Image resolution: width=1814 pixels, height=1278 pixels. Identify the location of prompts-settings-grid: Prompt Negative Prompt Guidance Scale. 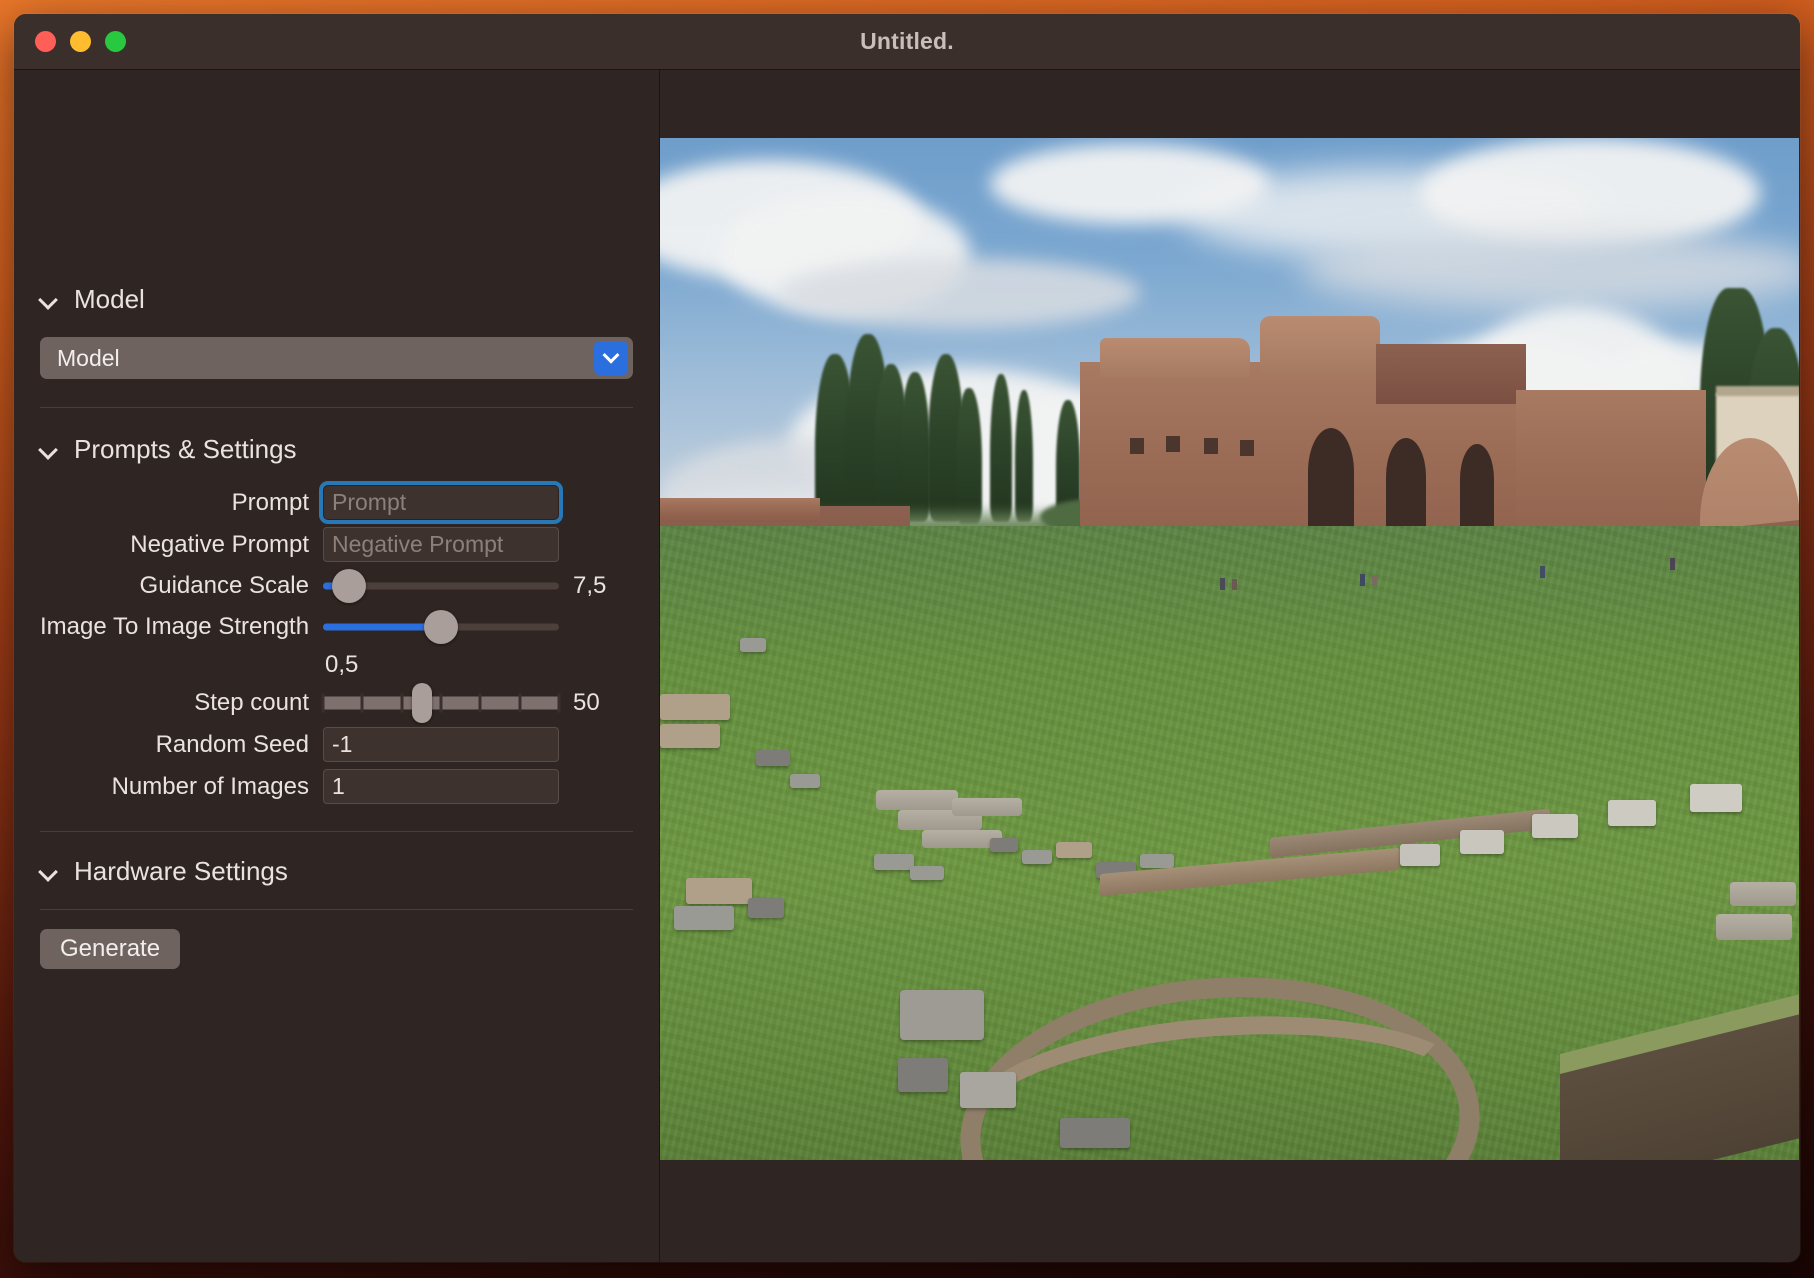
(336, 644).